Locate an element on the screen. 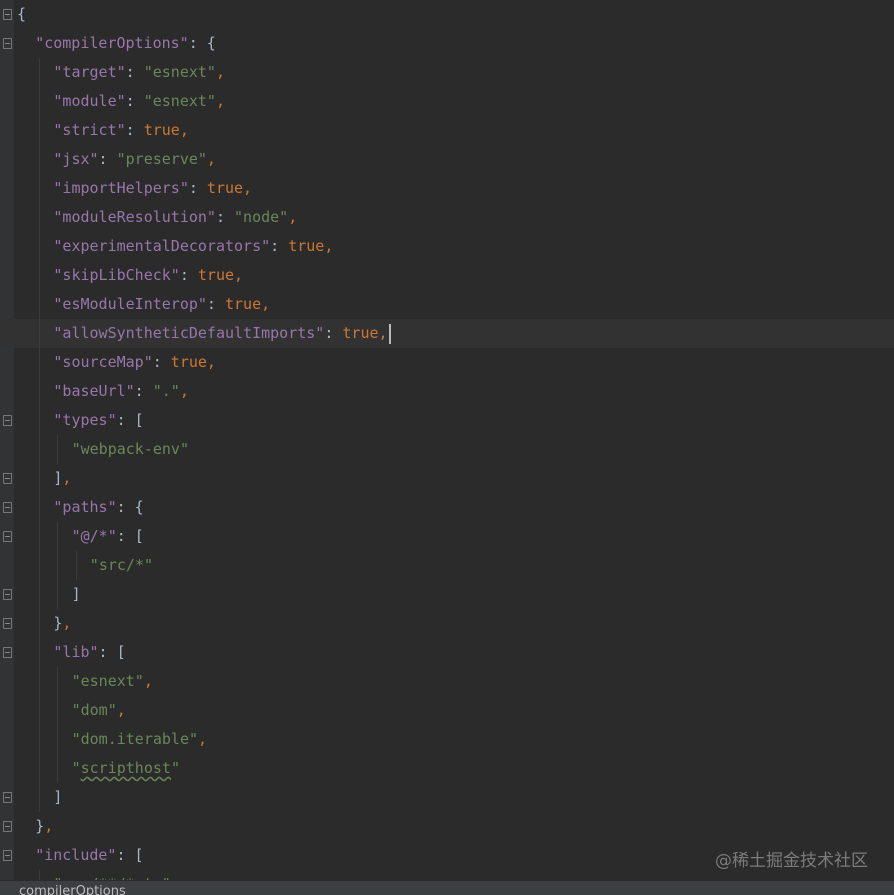  code-token: : { is located at coordinates (202, 43).